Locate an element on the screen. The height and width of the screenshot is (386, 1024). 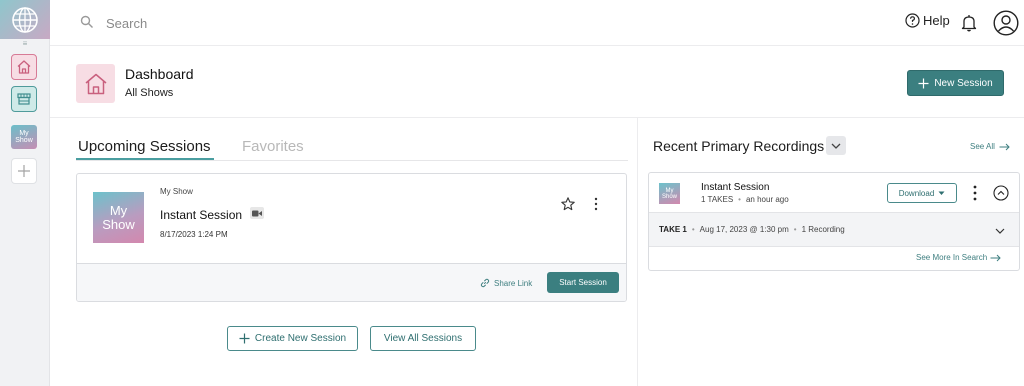
download-button: Download is located at coordinates (922, 193).